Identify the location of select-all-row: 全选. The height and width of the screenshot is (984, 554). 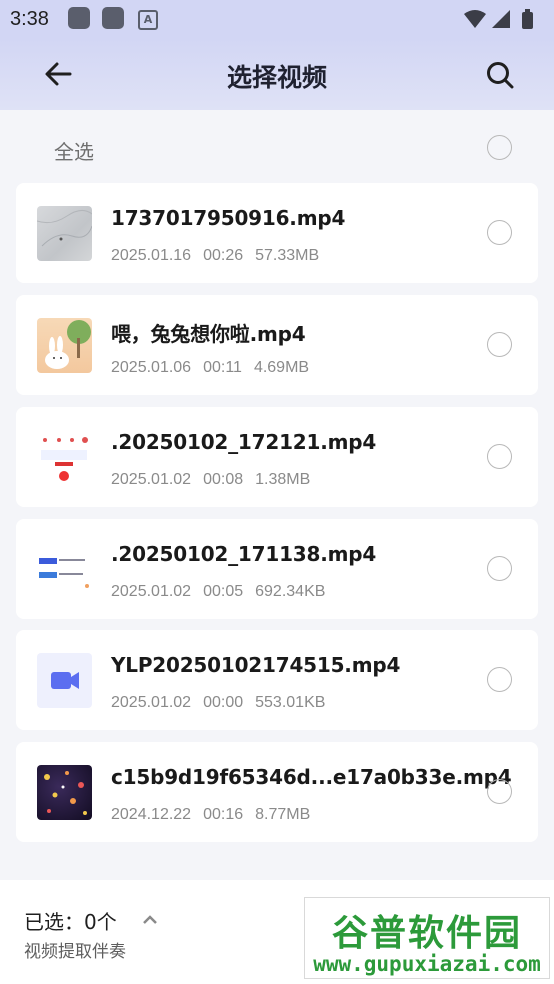
(277, 146).